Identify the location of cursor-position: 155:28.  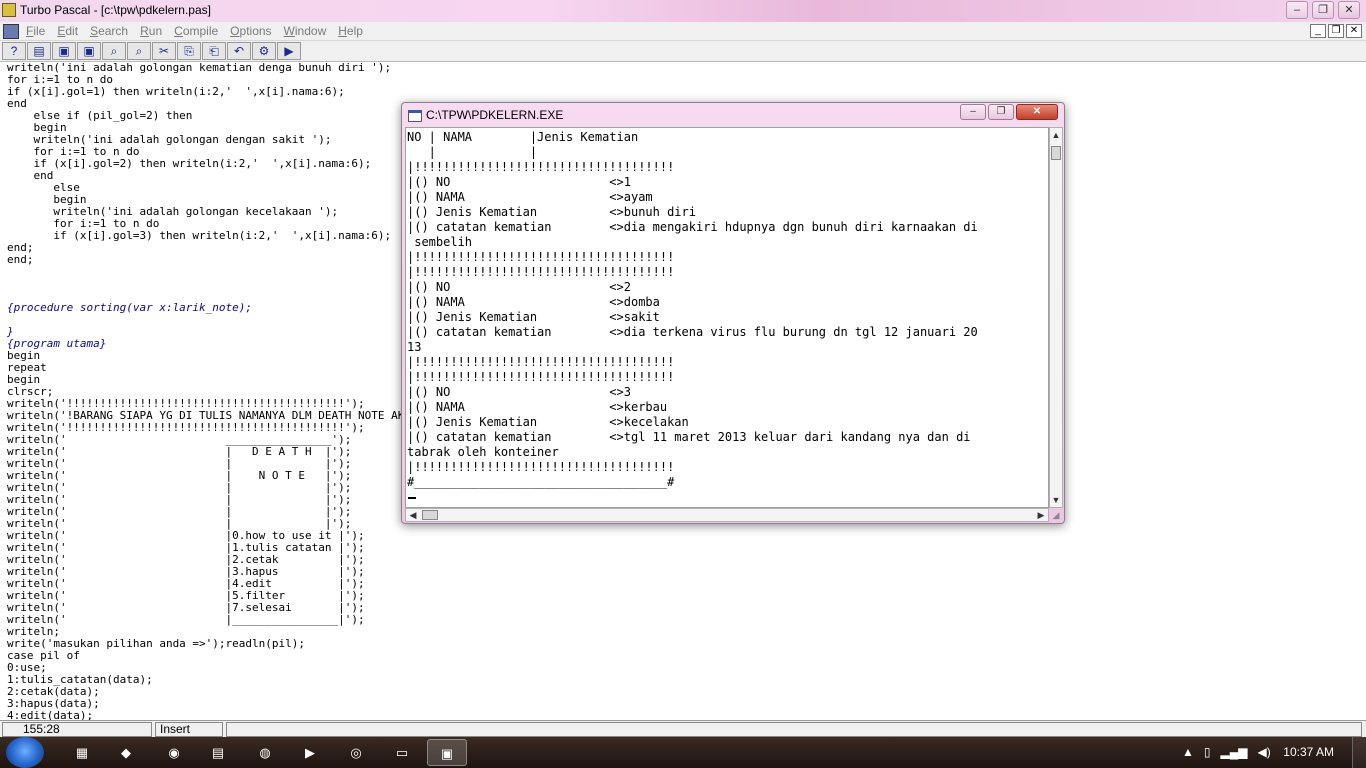
(77, 729).